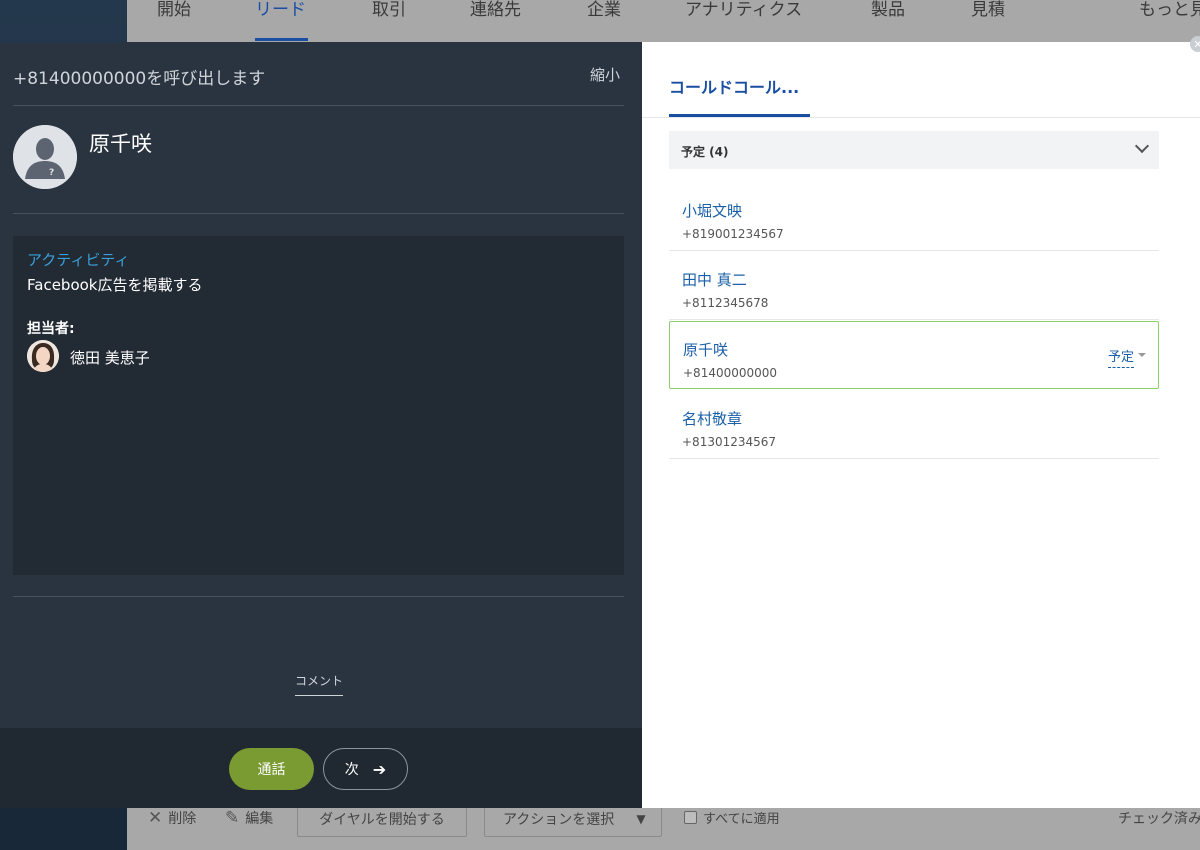 This screenshot has width=1200, height=850. I want to click on call-button: 通話, so click(271, 769).